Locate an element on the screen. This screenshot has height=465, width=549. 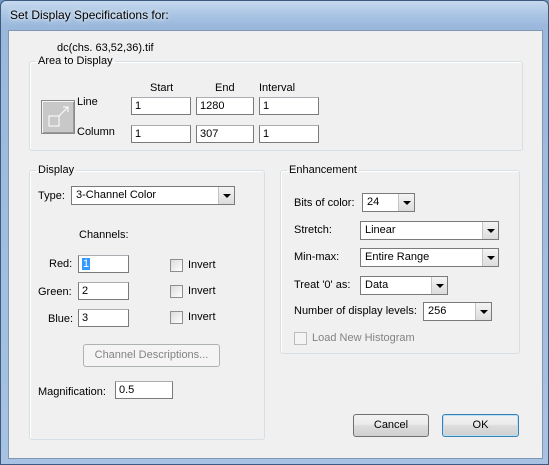
load-histogram-checkbox is located at coordinates (300, 338).